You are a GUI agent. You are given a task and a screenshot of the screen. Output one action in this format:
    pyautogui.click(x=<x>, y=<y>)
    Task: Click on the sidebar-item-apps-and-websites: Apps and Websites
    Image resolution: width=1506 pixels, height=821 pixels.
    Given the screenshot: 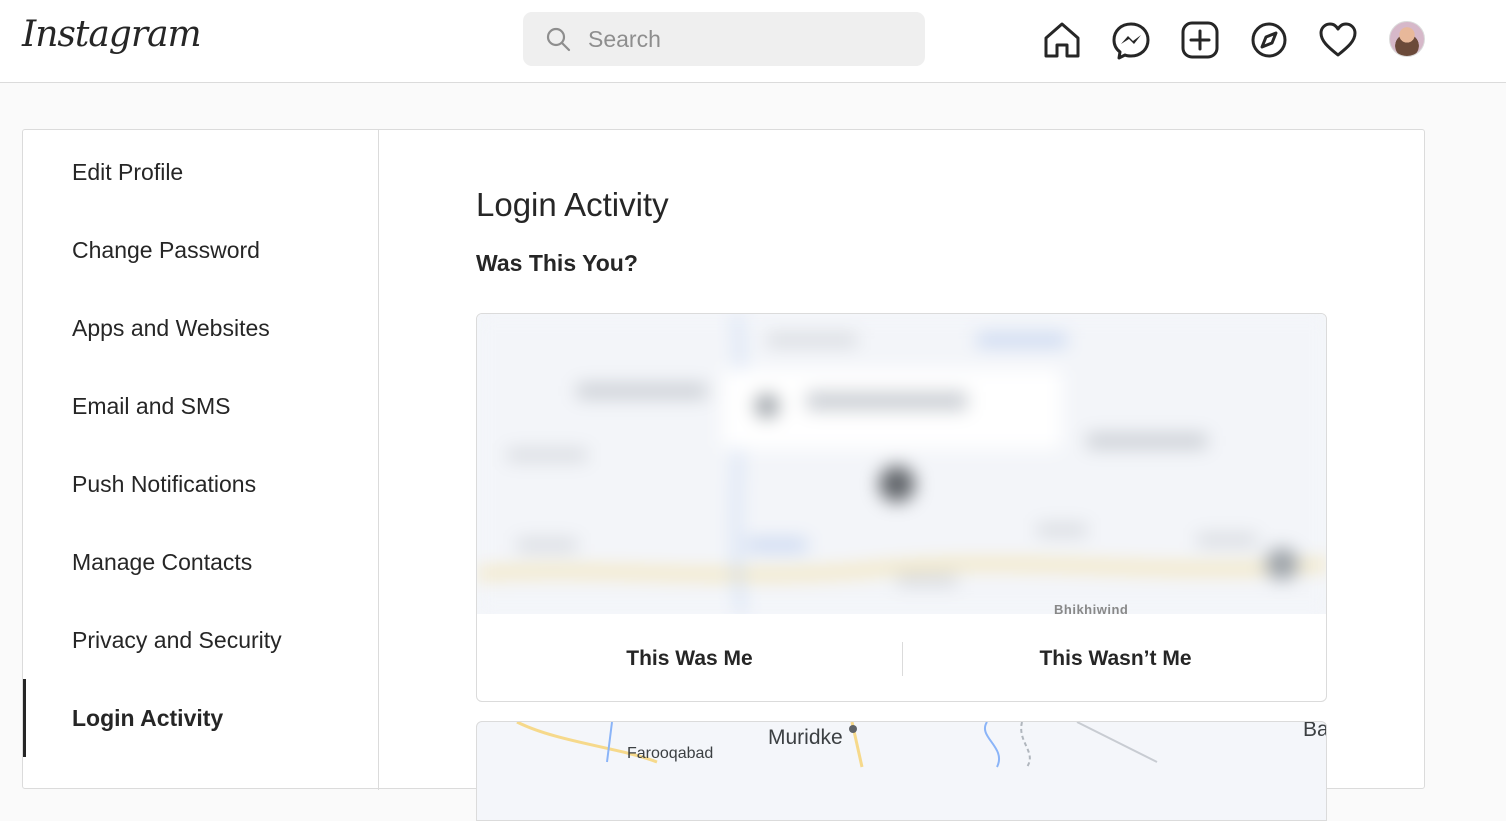 What is the action you would take?
    pyautogui.click(x=200, y=328)
    